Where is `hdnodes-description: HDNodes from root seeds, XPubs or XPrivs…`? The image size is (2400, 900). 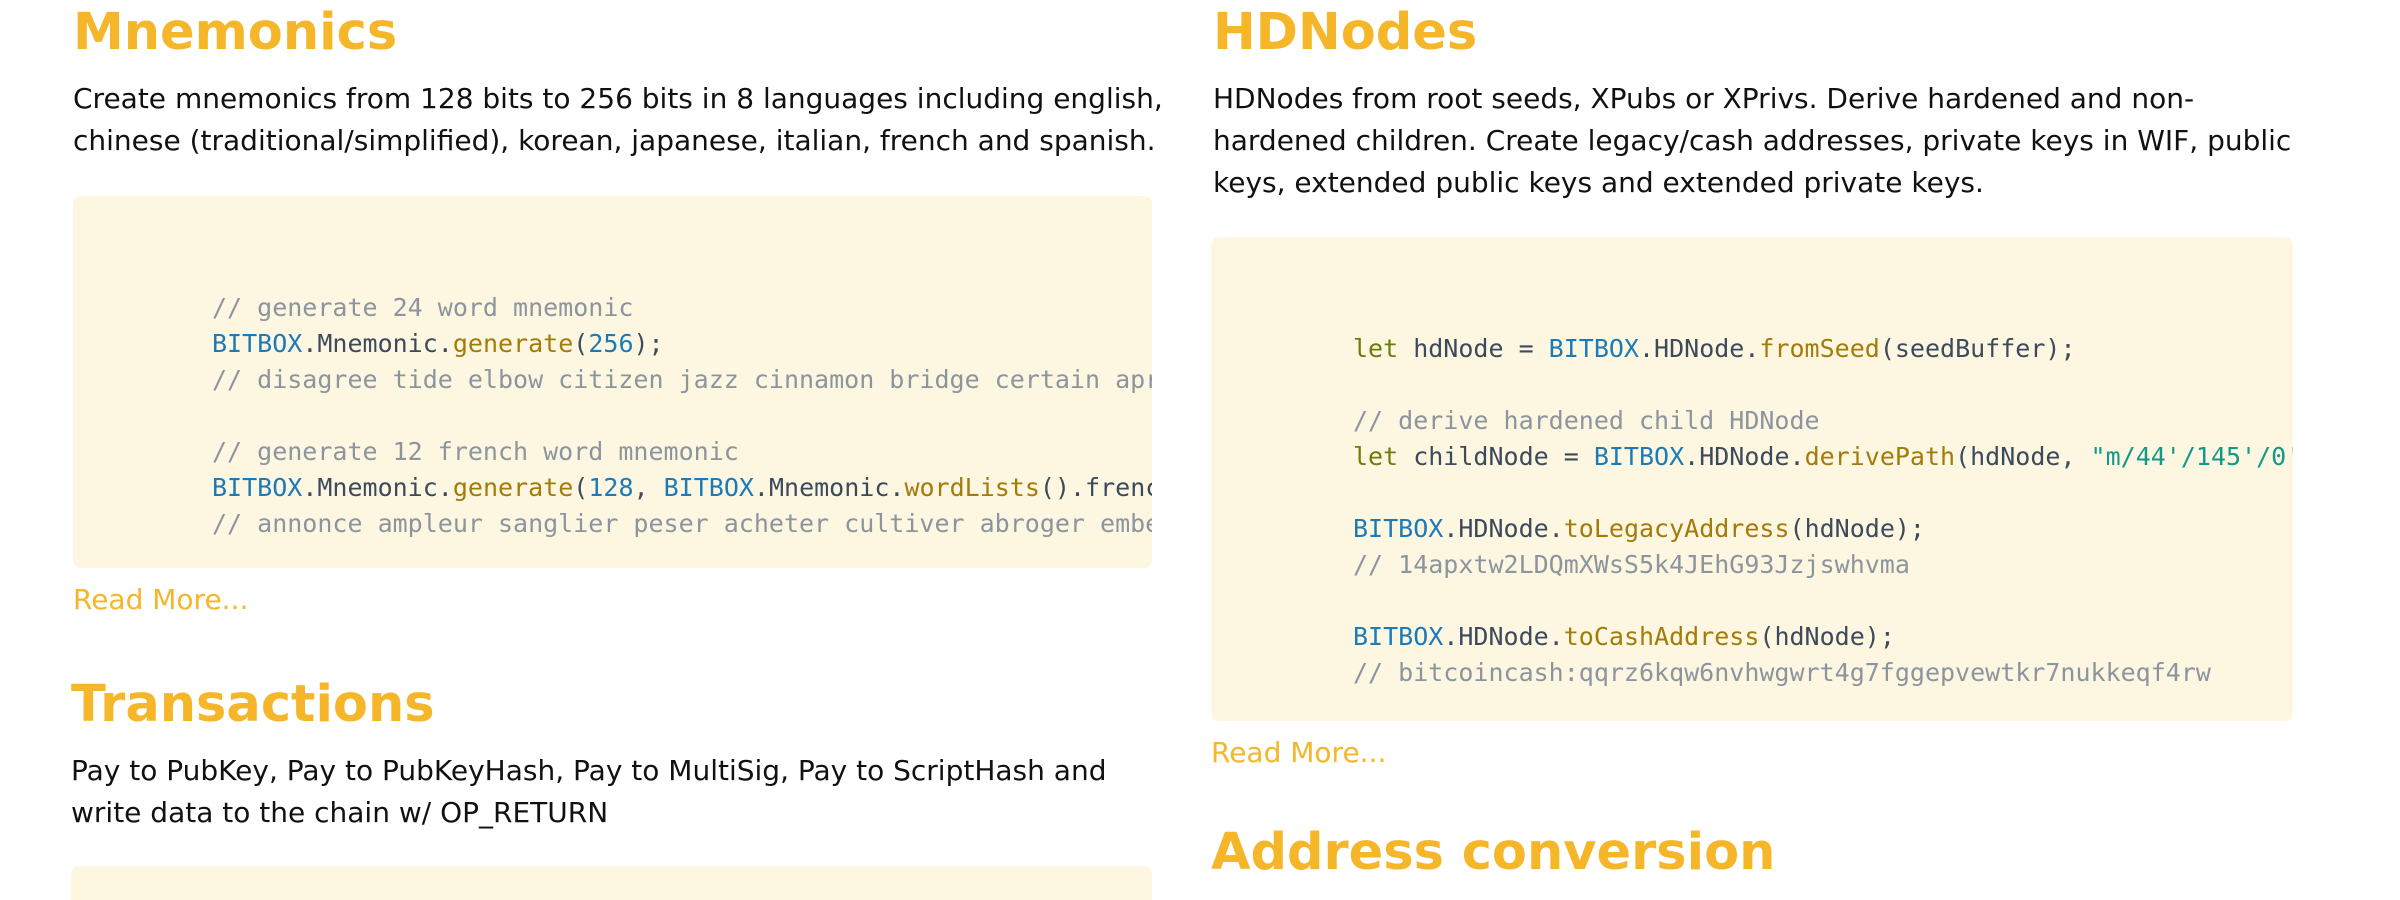
hdnodes-description: HDNodes from root seeds, XPubs or XPrivs… is located at coordinates (1758, 141).